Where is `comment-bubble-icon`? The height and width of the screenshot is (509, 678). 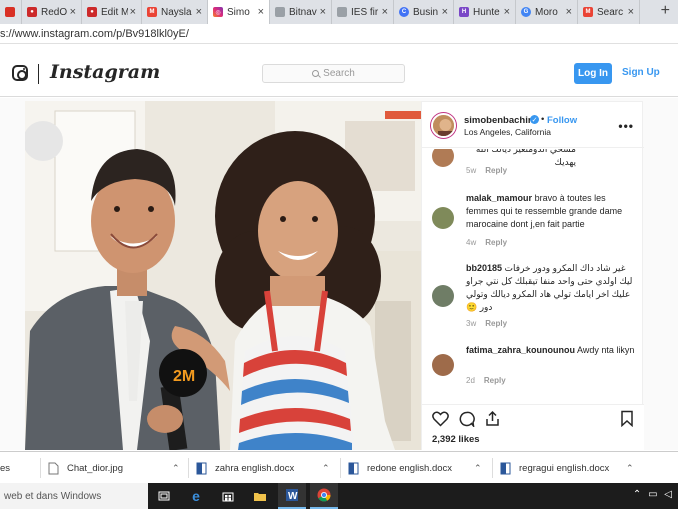
comment-bubble-icon is located at coordinates (466, 419).